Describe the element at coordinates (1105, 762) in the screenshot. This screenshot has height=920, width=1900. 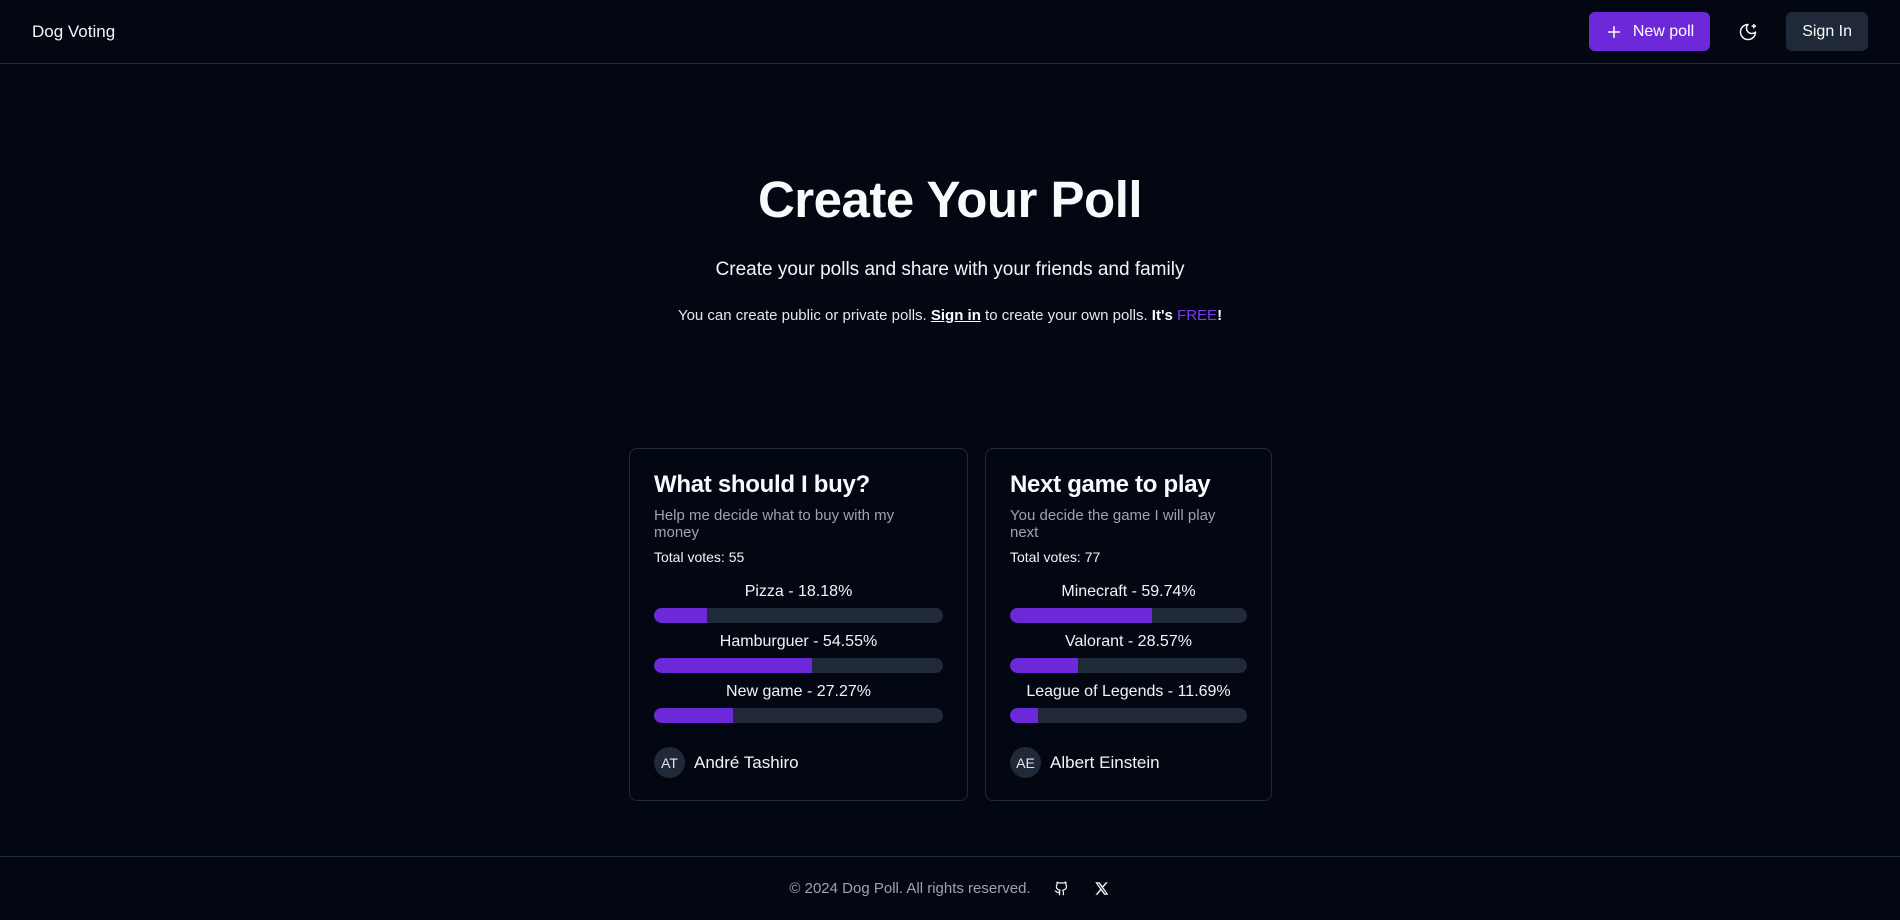
I see `author-name: Albert Einstein` at that location.